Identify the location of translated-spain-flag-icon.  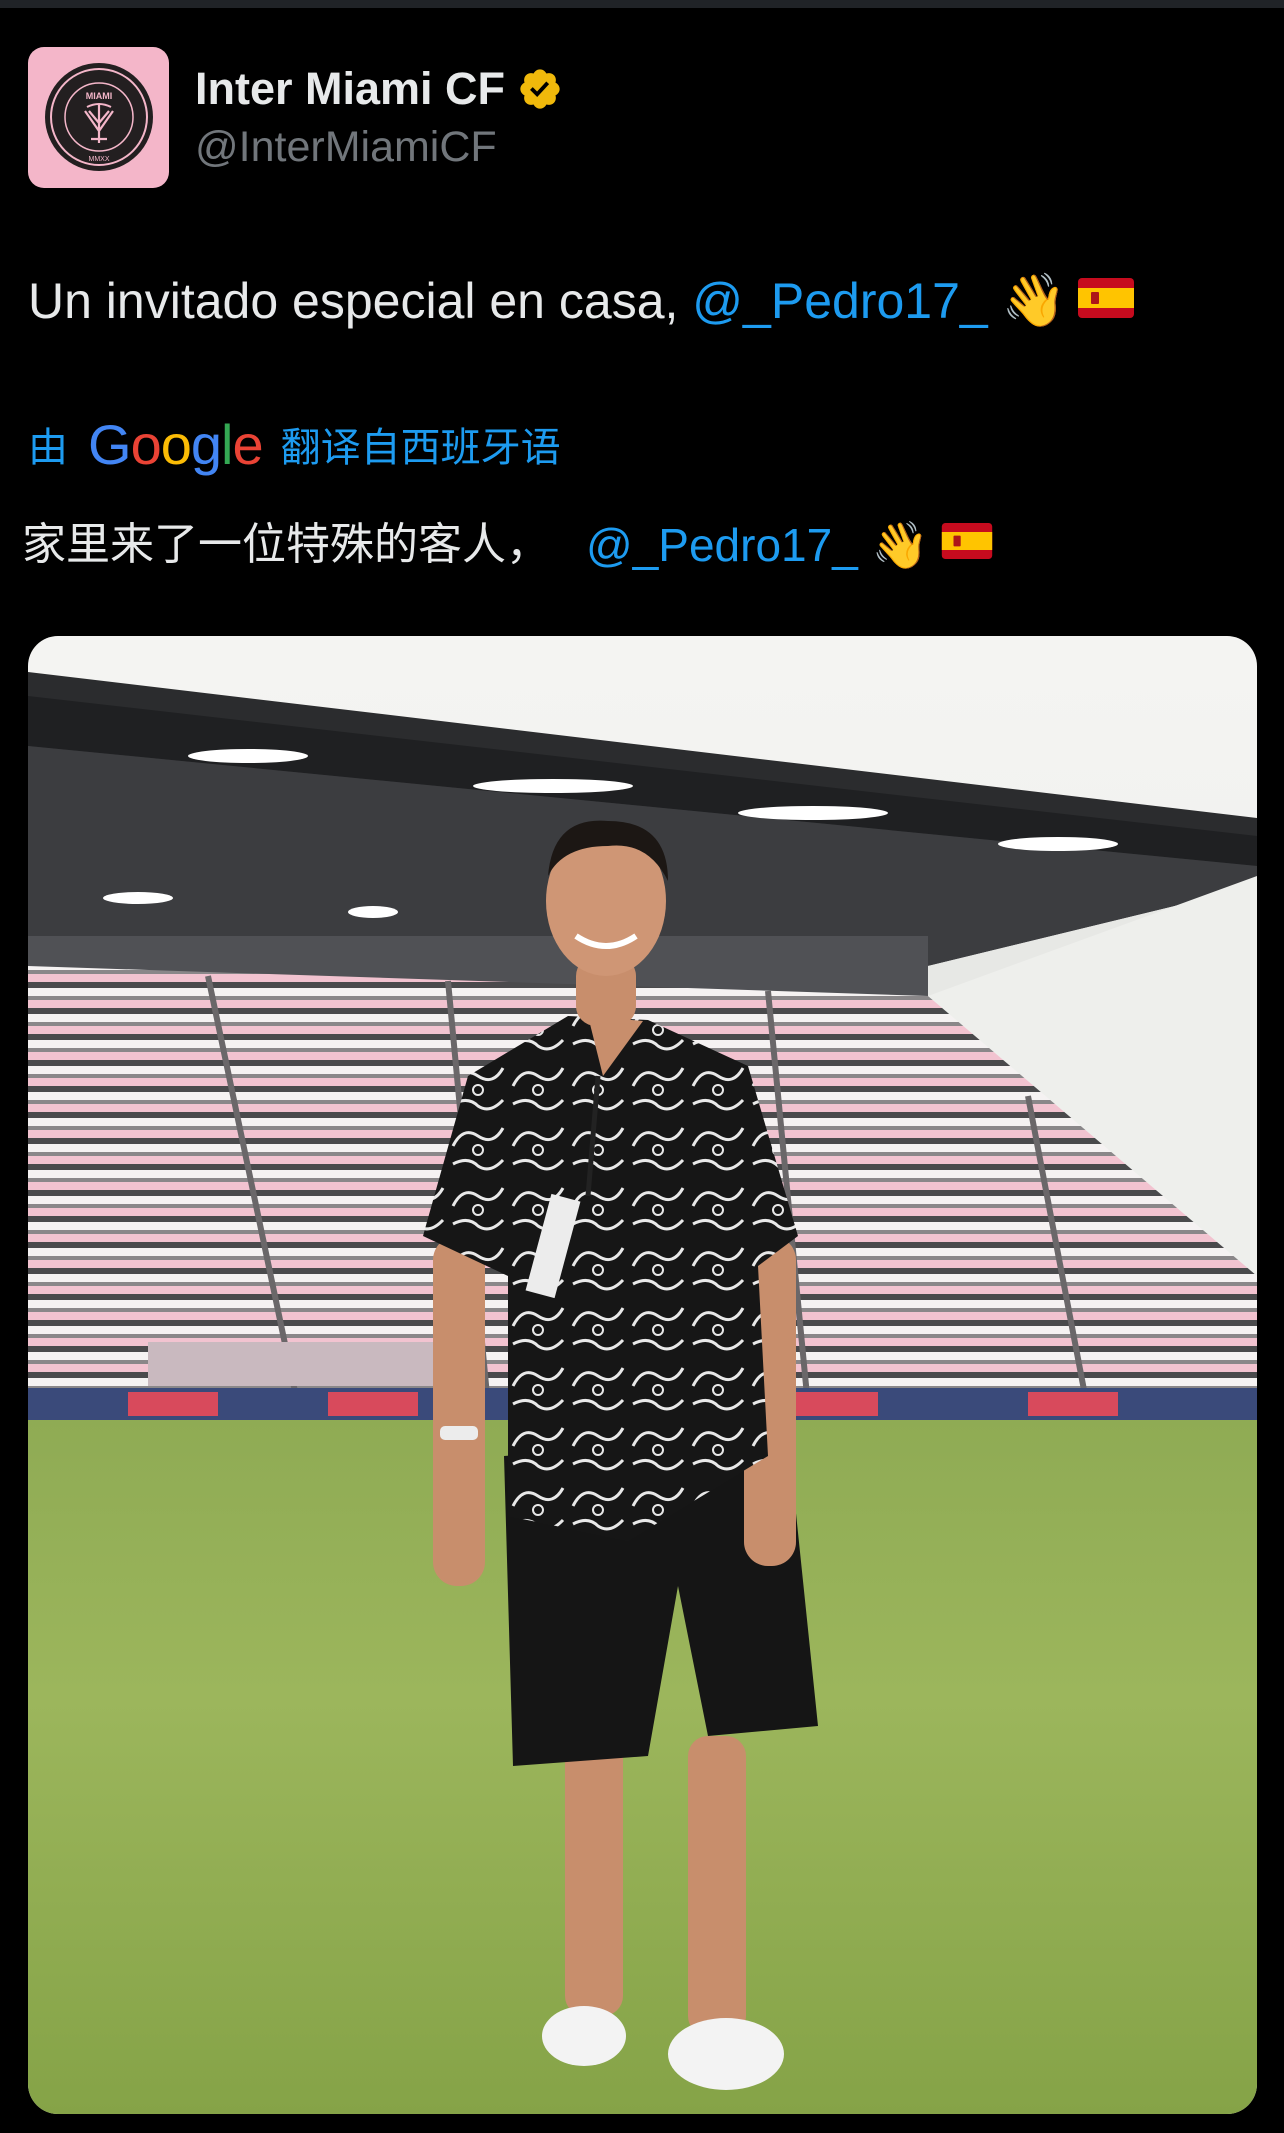
(967, 545).